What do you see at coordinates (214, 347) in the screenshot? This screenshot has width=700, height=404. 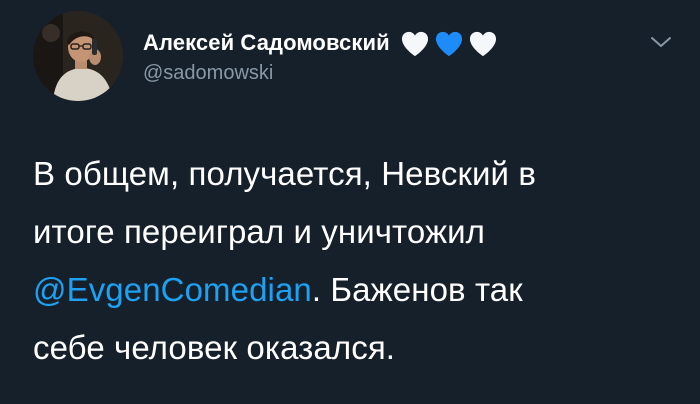 I see `tweet-line: себе человек оказался.` at bounding box center [214, 347].